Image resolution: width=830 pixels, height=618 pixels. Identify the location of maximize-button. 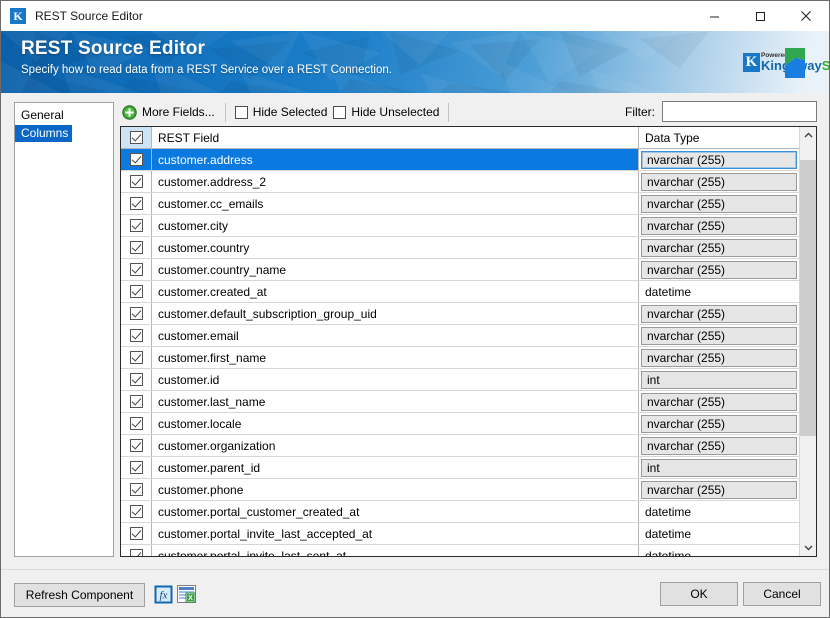
(760, 16).